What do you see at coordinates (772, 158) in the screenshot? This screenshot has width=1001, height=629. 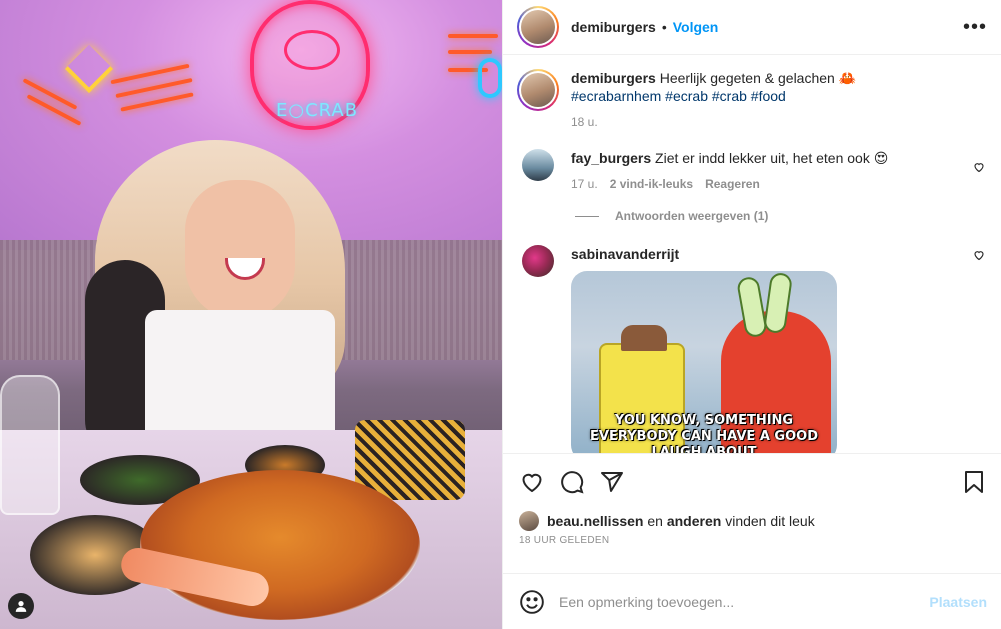 I see `comment-text: Ziet er indd lekker uit, het eten ook 😍` at bounding box center [772, 158].